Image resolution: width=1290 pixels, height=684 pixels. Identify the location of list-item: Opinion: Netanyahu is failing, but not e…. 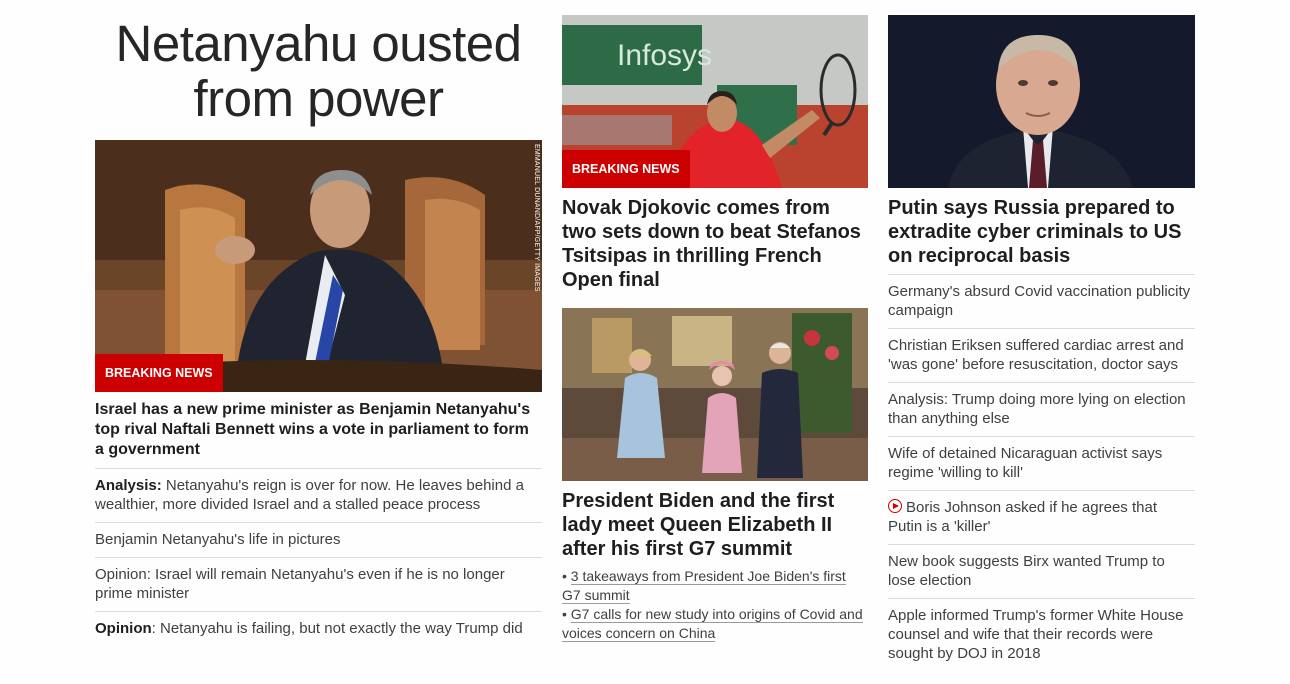
(318, 629).